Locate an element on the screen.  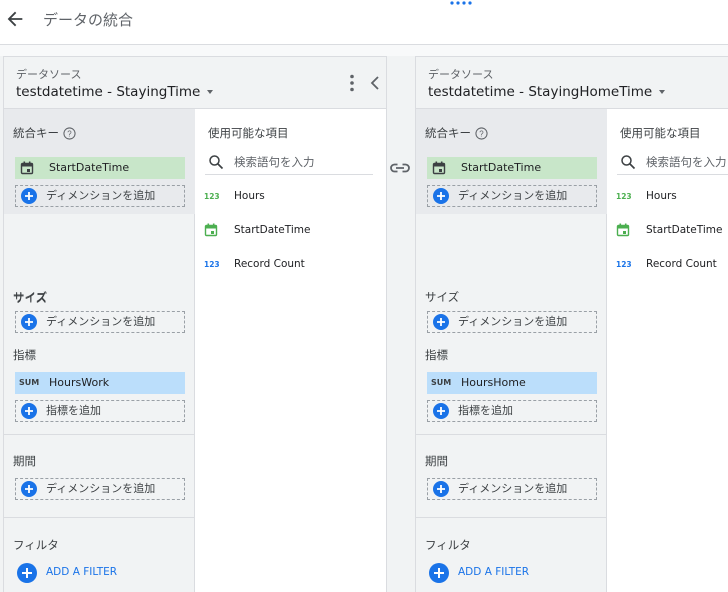
data-source-name: testdatetime - StayingHomeTime is located at coordinates (540, 92).